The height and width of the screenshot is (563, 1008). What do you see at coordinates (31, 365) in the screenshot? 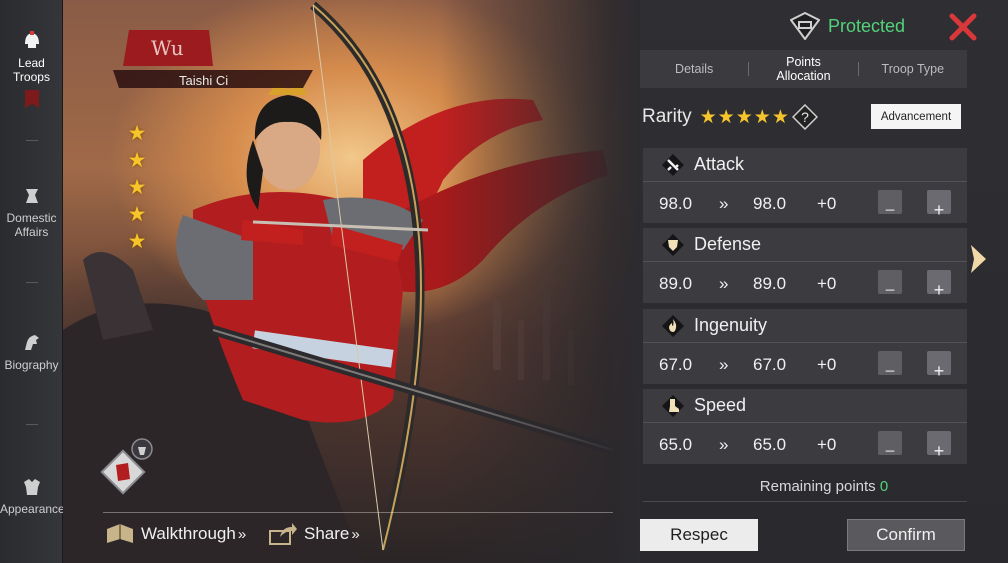
I see `sidebar-item-label: Biography` at bounding box center [31, 365].